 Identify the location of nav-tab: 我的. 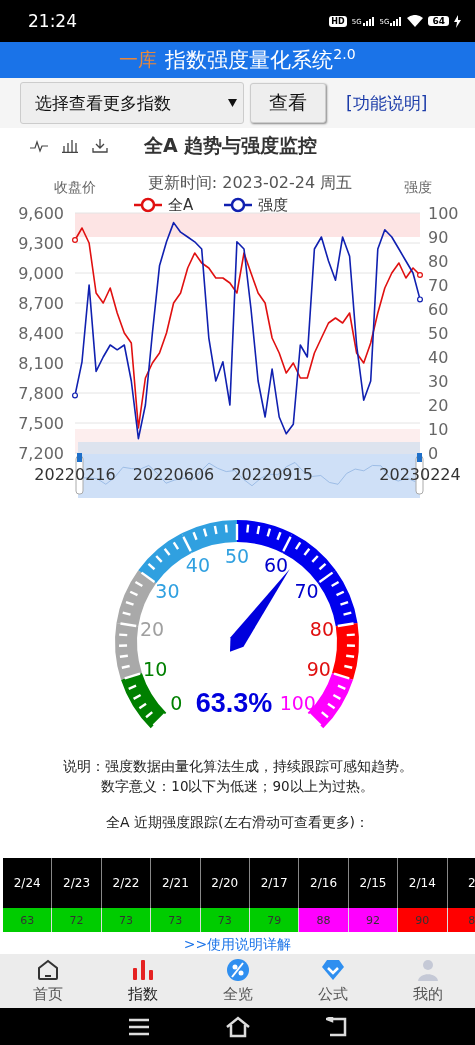
(427, 981).